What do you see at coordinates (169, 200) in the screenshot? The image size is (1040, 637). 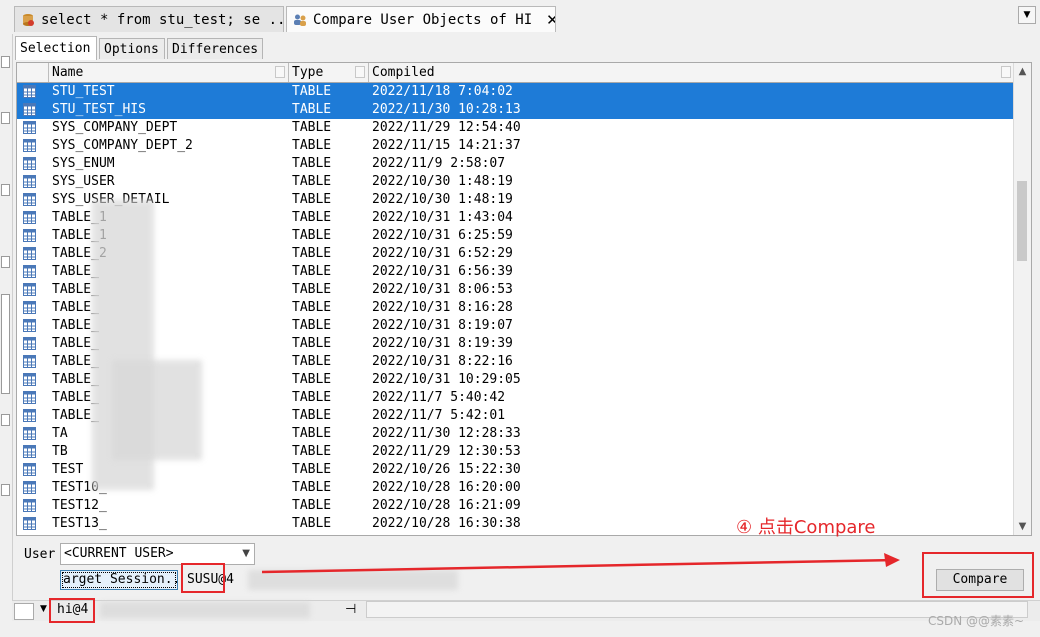 I see `cell-name: SYS_USER_DETAIL` at bounding box center [169, 200].